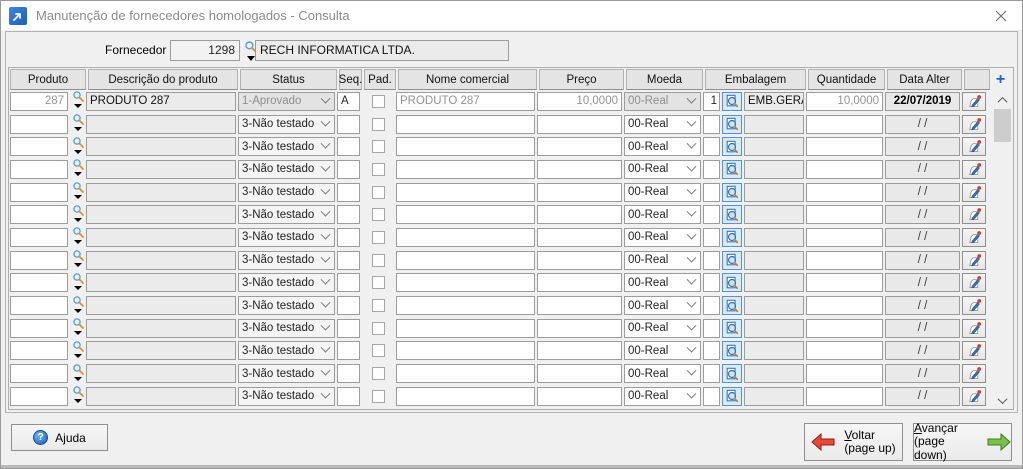 The width and height of the screenshot is (1023, 469). I want to click on quantidade-input: 10,0000, so click(844, 101).